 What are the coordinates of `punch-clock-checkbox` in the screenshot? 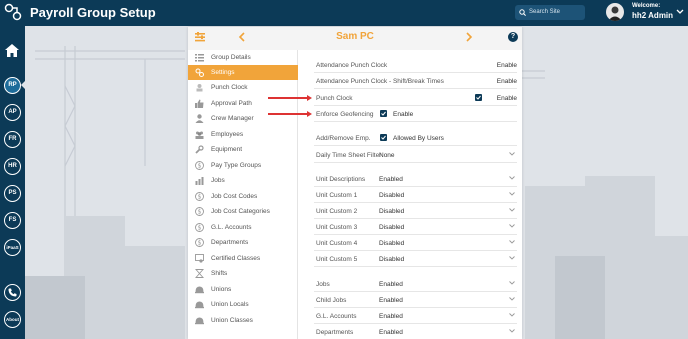 It's located at (478, 97).